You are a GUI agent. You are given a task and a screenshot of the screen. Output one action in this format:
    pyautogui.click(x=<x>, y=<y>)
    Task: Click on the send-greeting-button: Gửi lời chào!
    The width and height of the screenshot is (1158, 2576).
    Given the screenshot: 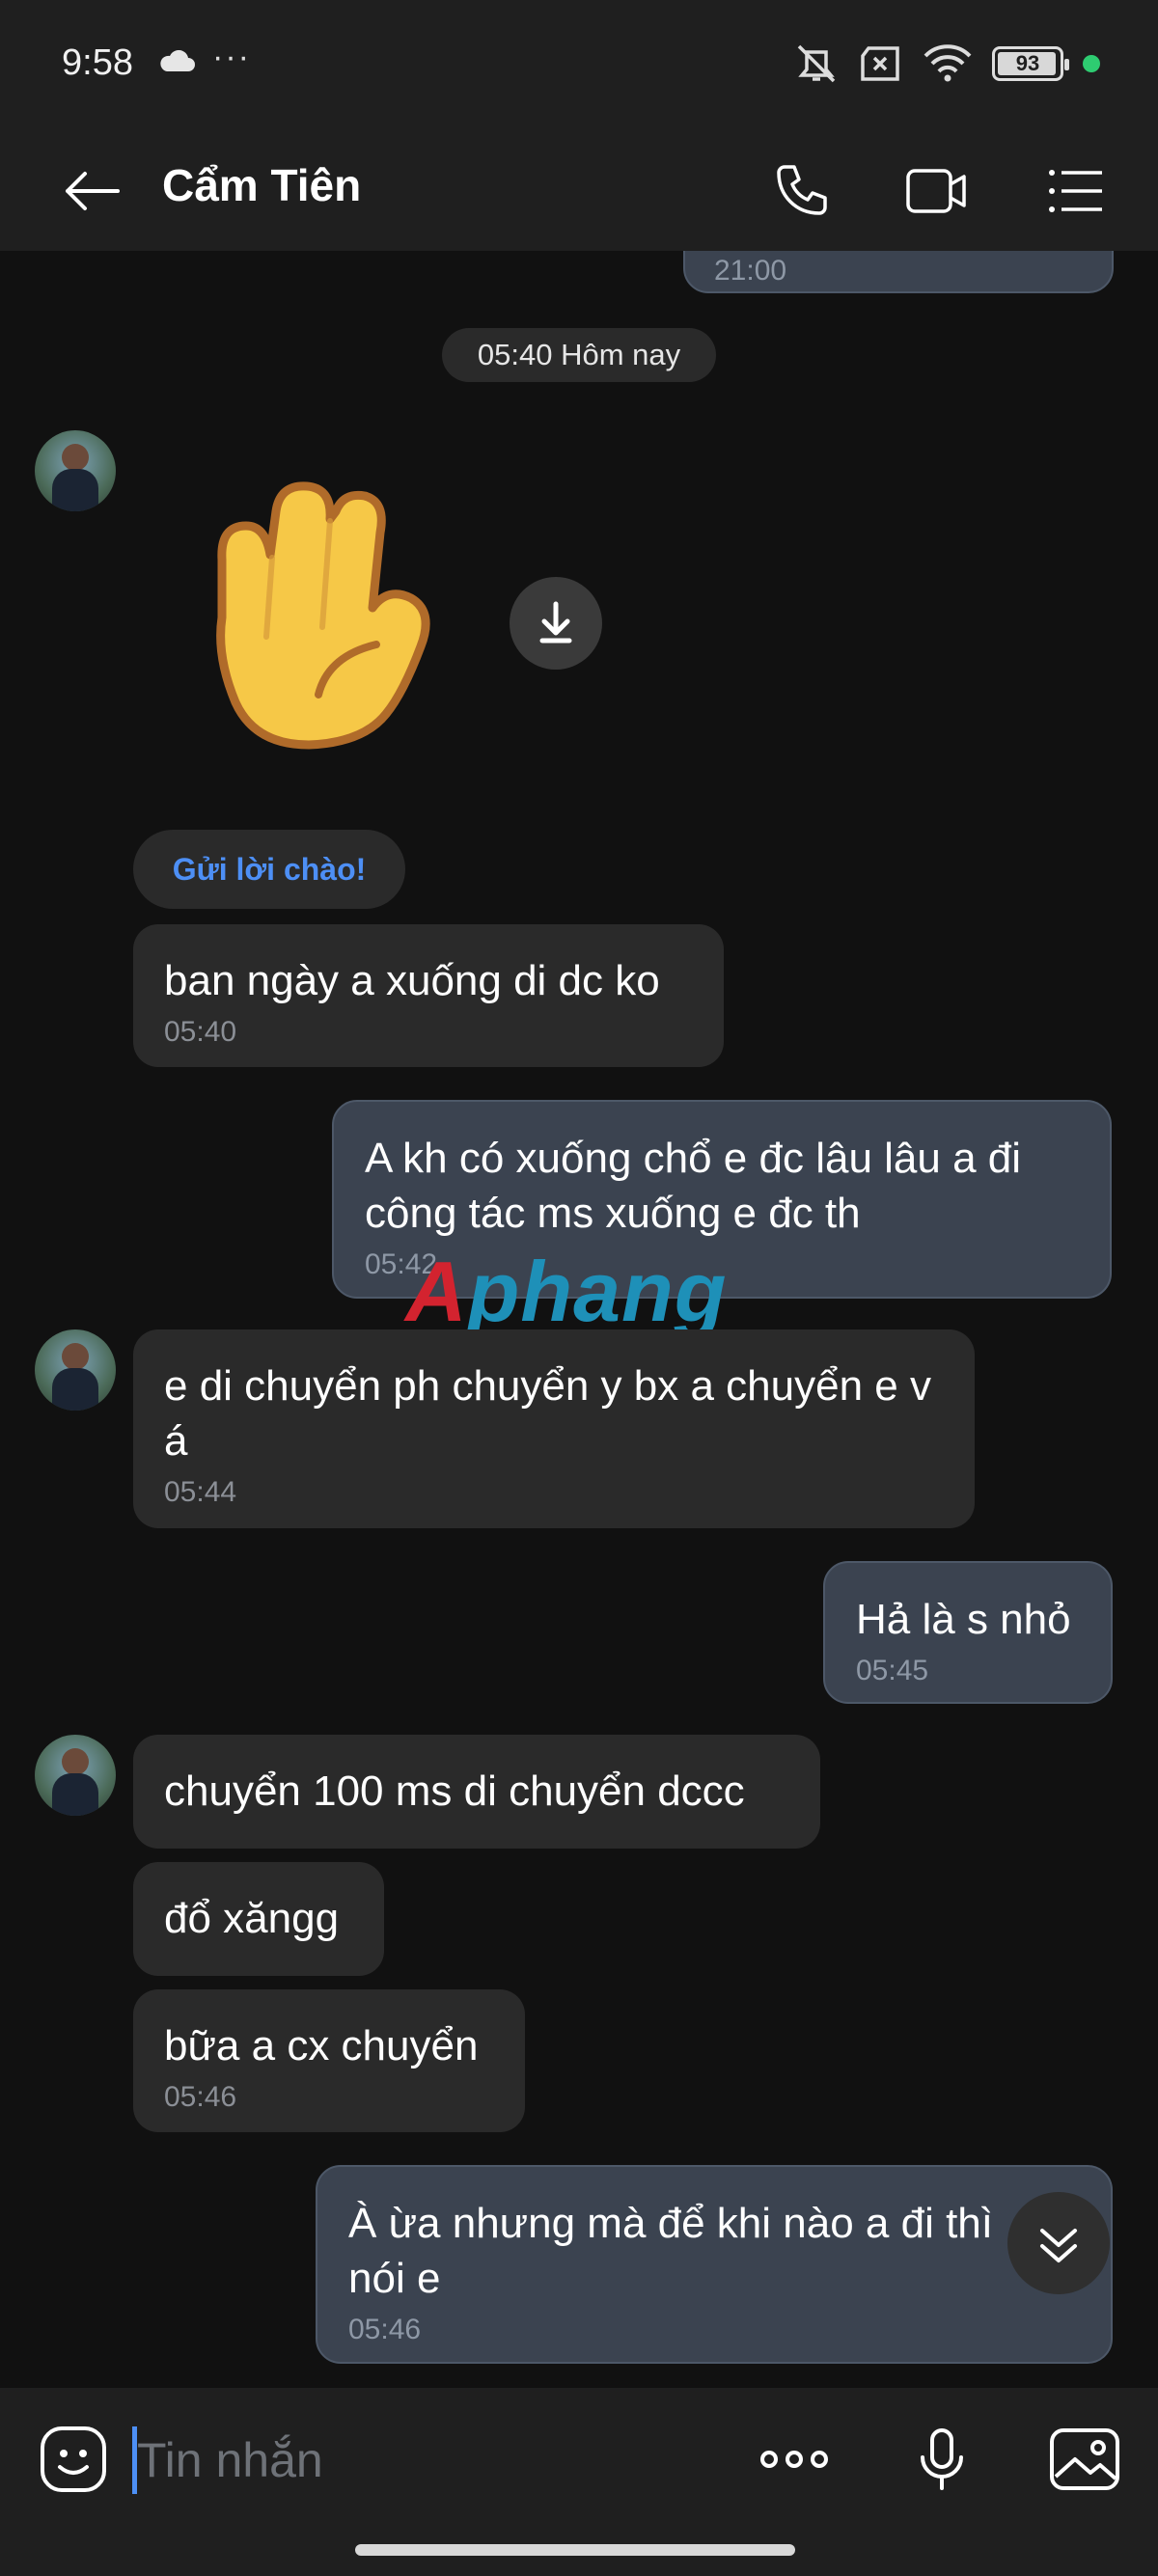 What is the action you would take?
    pyautogui.click(x=269, y=870)
    